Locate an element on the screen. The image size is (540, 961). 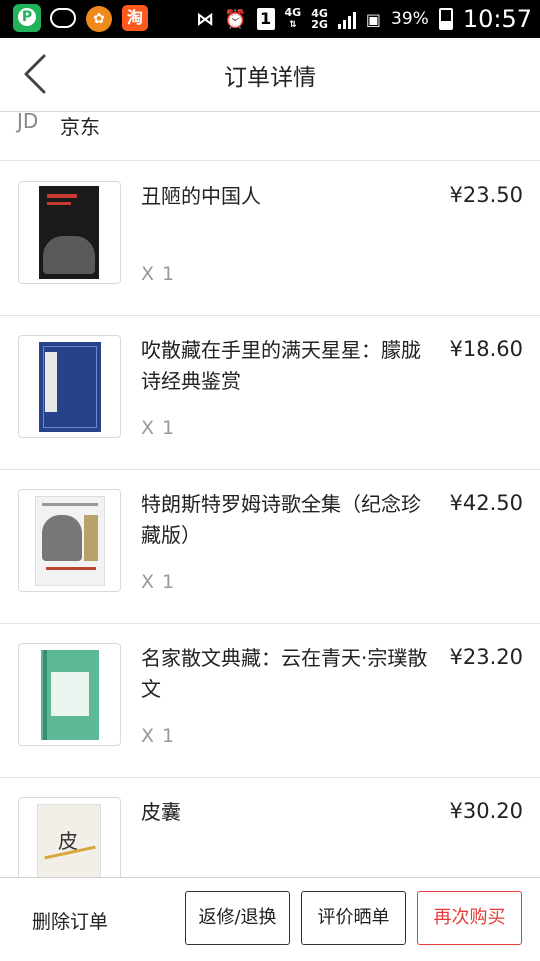
taobao-icon: 淘 is located at coordinates (135, 18).